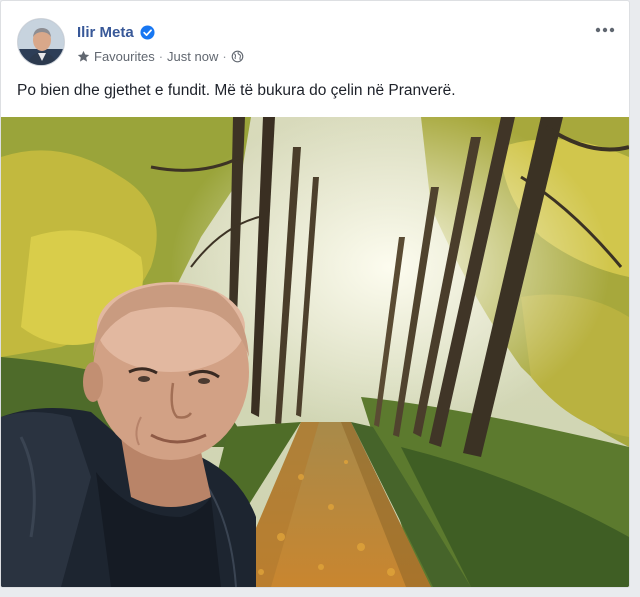  What do you see at coordinates (192, 56) in the screenshot?
I see `timestamp: Just now` at bounding box center [192, 56].